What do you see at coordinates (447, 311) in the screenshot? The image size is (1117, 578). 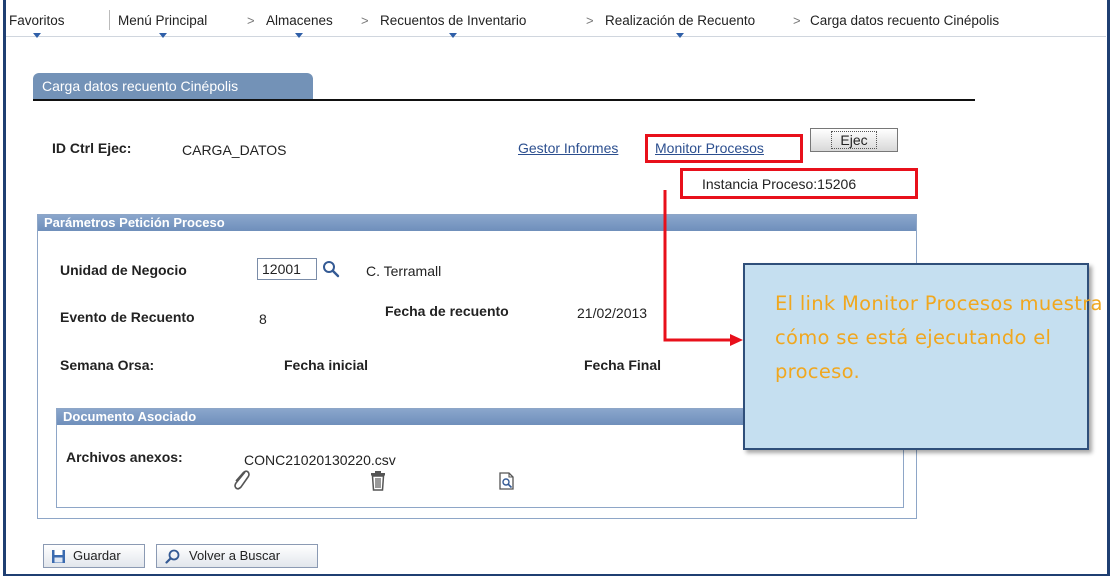 I see `count-date-label: Fecha de recuento` at bounding box center [447, 311].